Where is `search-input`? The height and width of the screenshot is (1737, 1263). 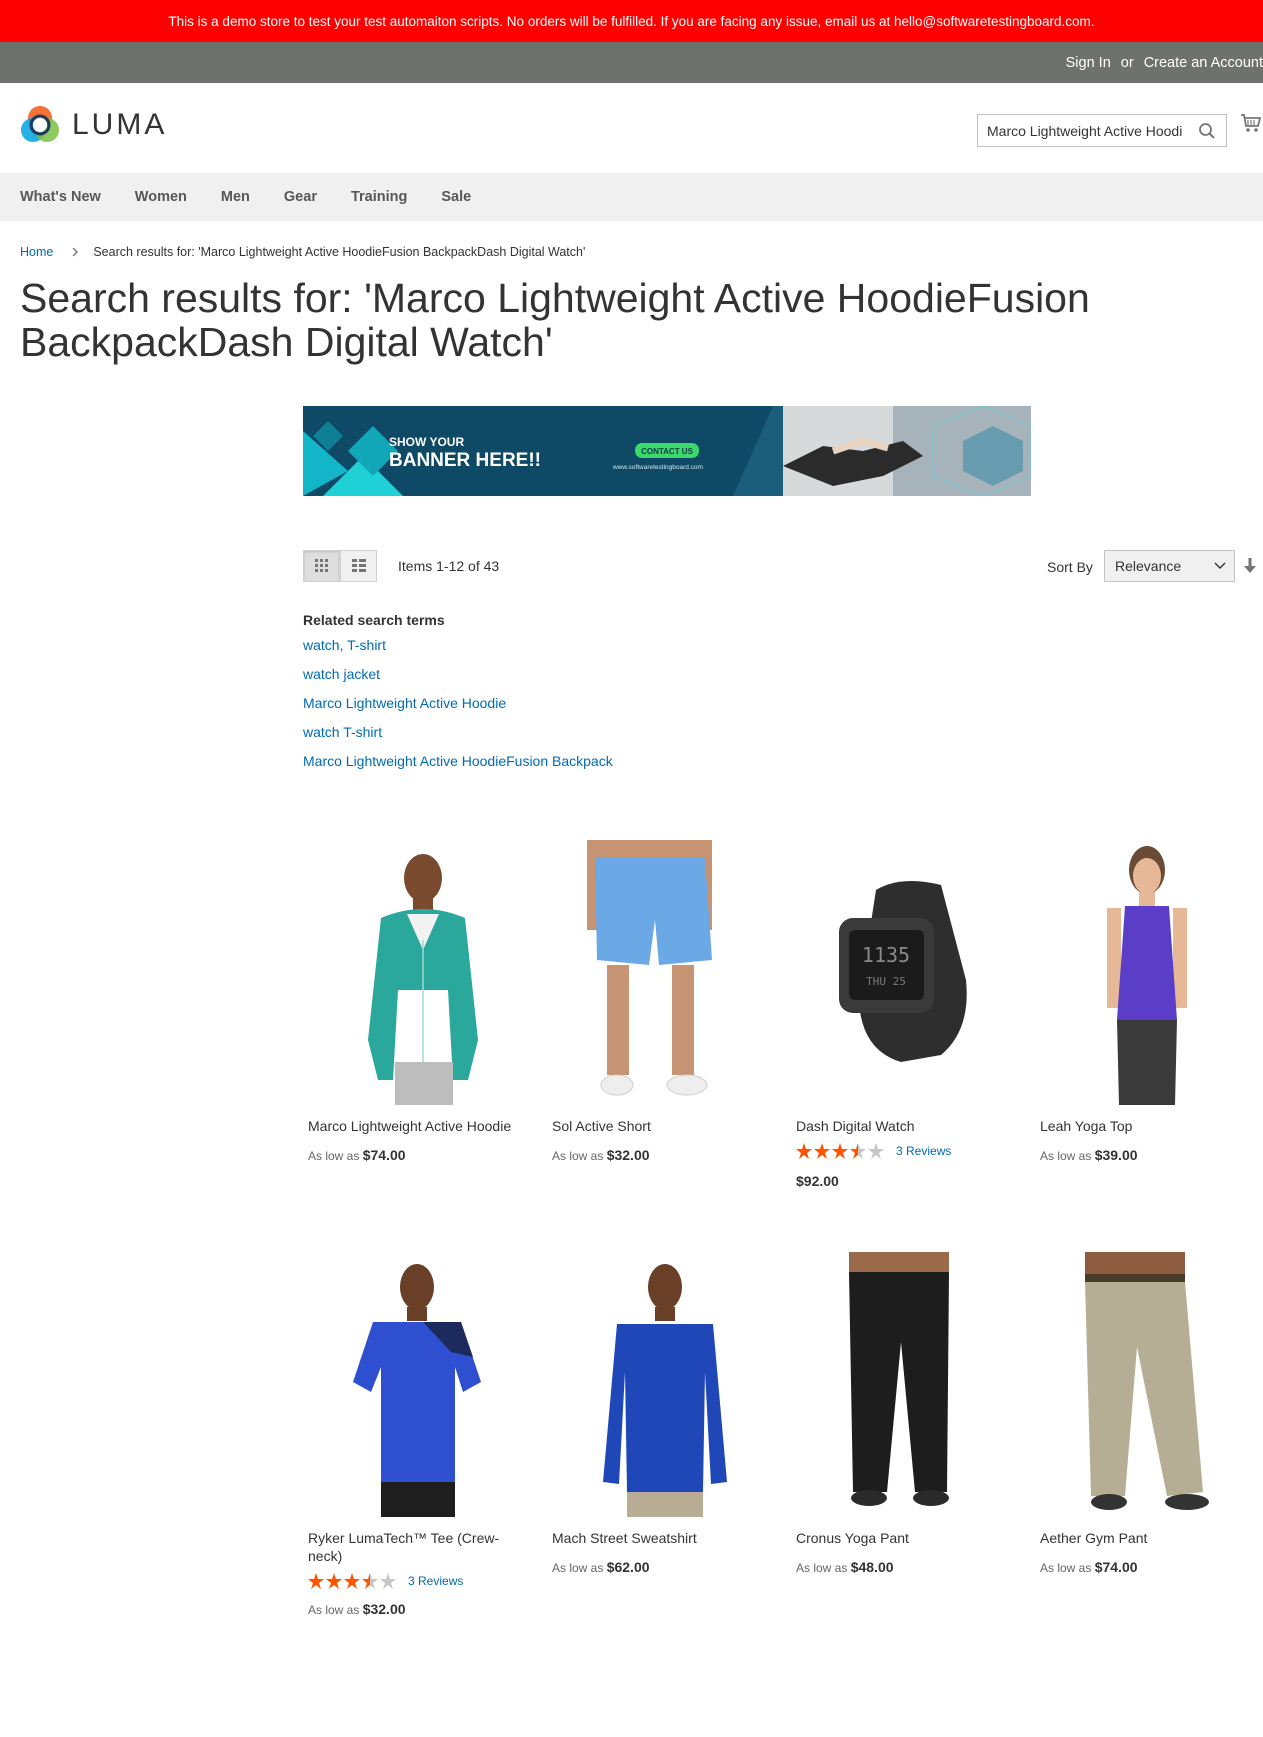
search-input is located at coordinates (1083, 130).